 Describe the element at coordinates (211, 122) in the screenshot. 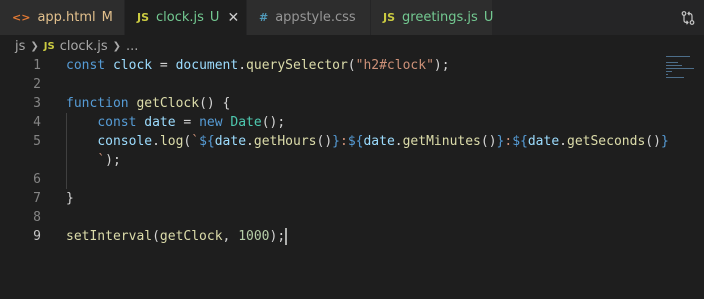

I see `code-token: new` at that location.